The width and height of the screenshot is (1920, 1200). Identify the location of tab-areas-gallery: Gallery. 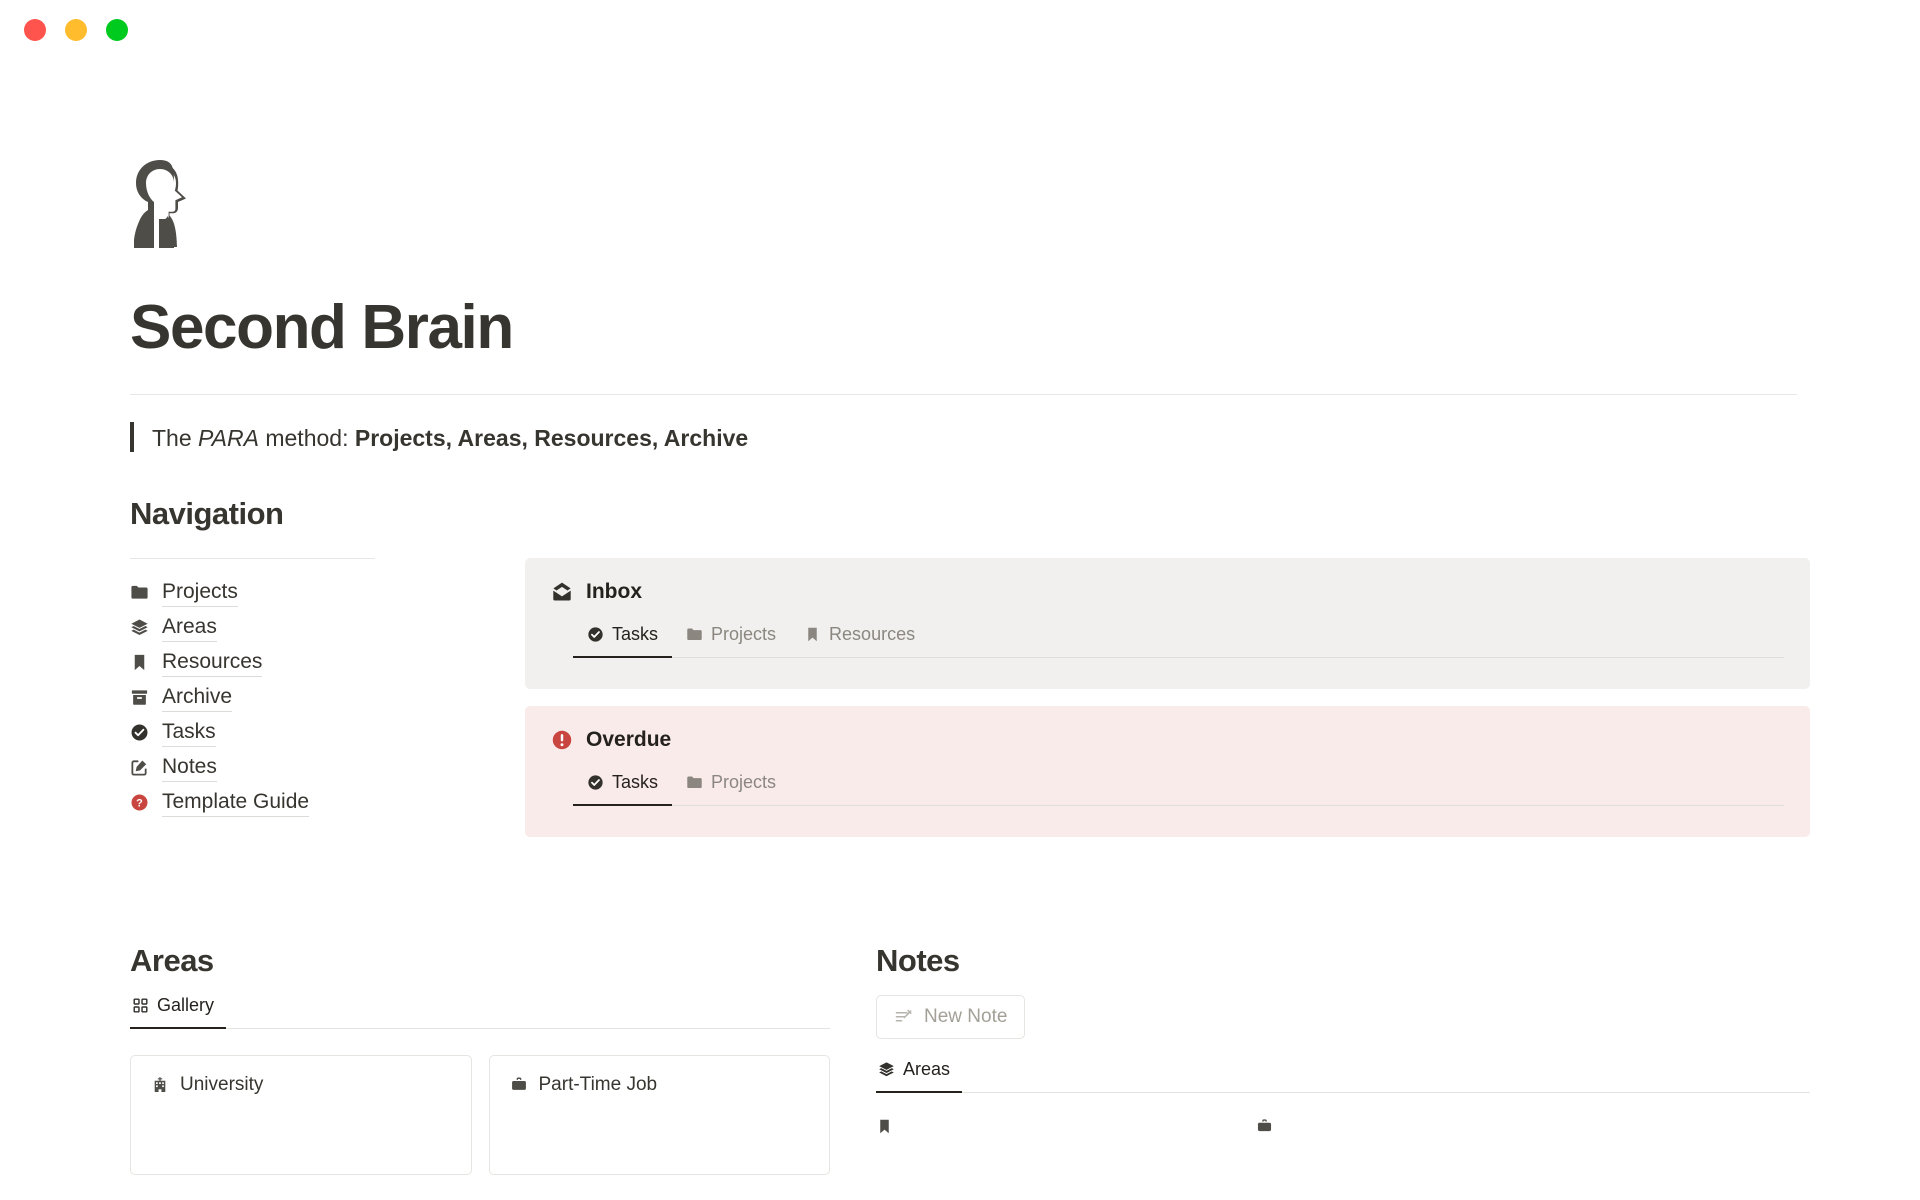
(178, 1012).